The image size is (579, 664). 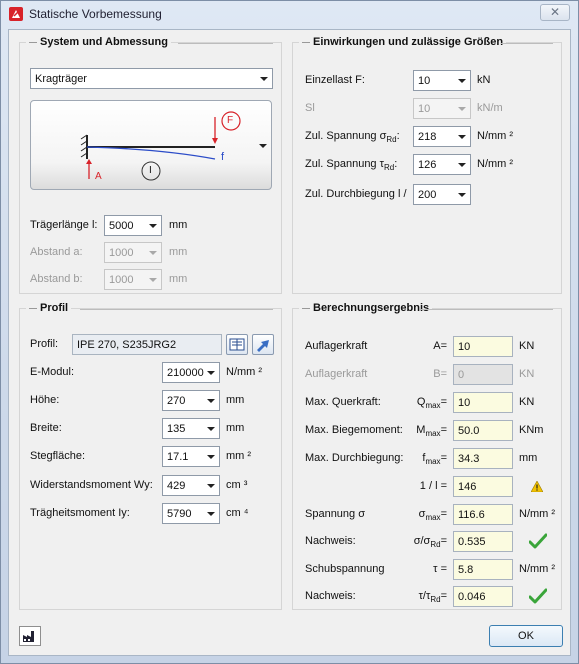 I want to click on iy-label: Trägheitsmoment Iy:, so click(x=80, y=513).